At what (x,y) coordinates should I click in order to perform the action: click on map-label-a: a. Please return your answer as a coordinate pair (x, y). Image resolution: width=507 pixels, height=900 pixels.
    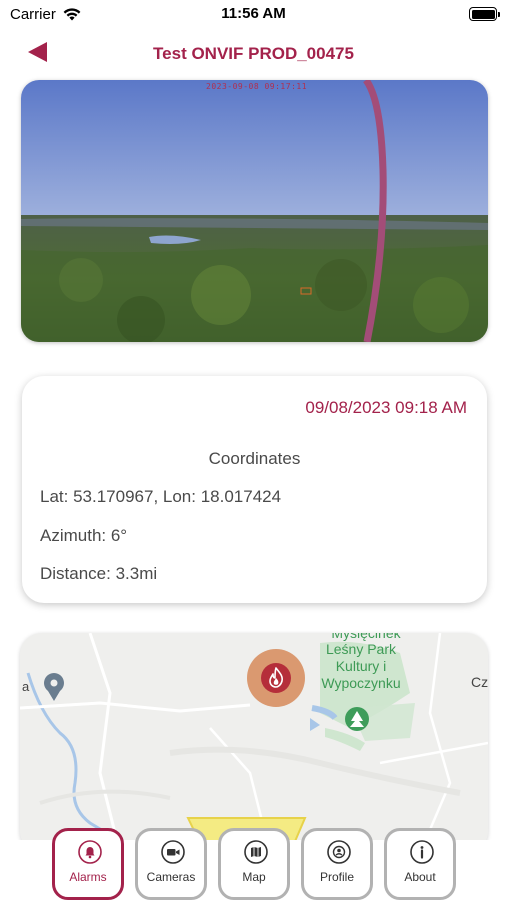
    Looking at the image, I should click on (26, 686).